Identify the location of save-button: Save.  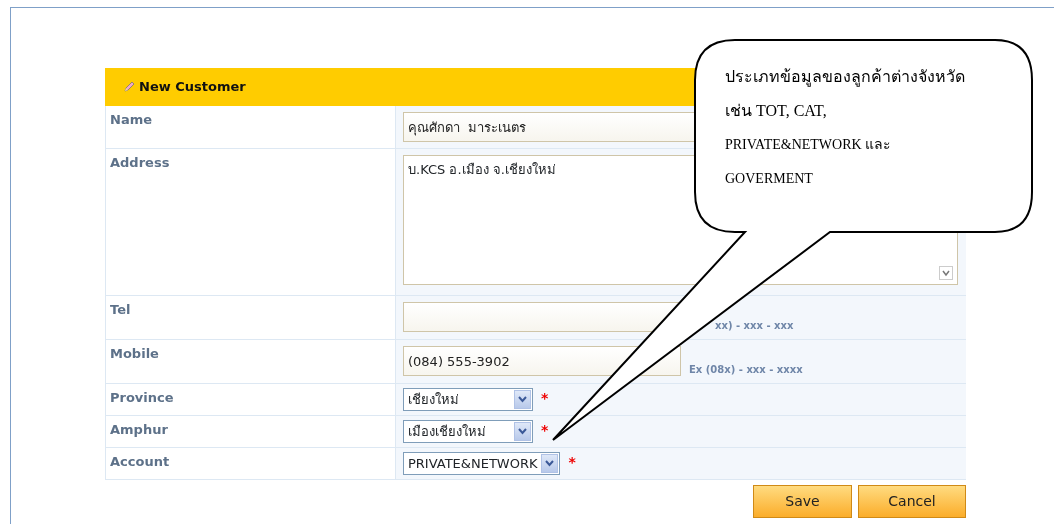
(802, 501).